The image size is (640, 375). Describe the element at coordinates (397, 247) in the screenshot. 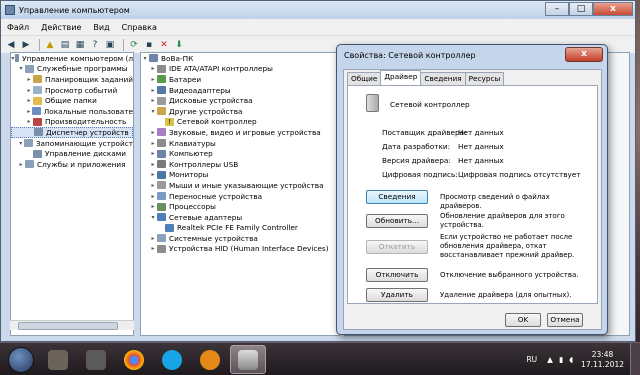

I see `rollback-button: Откатить` at that location.